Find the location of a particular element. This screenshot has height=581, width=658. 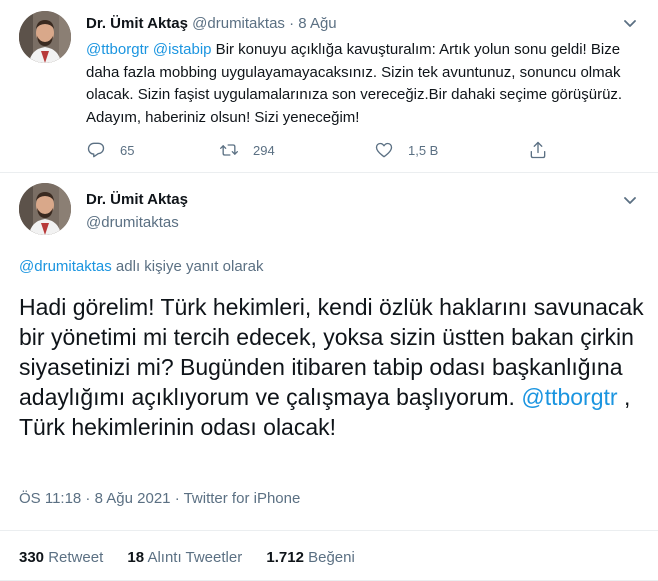

share-icon is located at coordinates (538, 150).